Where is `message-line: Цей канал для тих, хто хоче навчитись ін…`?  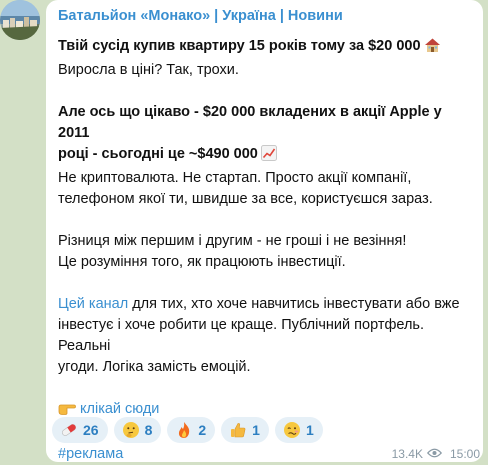 message-line: Цей канал для тих, хто хоче навчитись ін… is located at coordinates (264, 304).